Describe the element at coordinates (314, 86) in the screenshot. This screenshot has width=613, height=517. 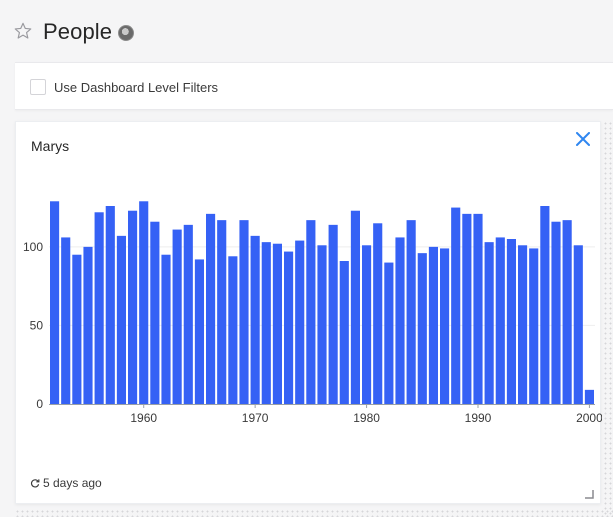
I see `filter-bar: Use Dashboard Level Filters` at that location.